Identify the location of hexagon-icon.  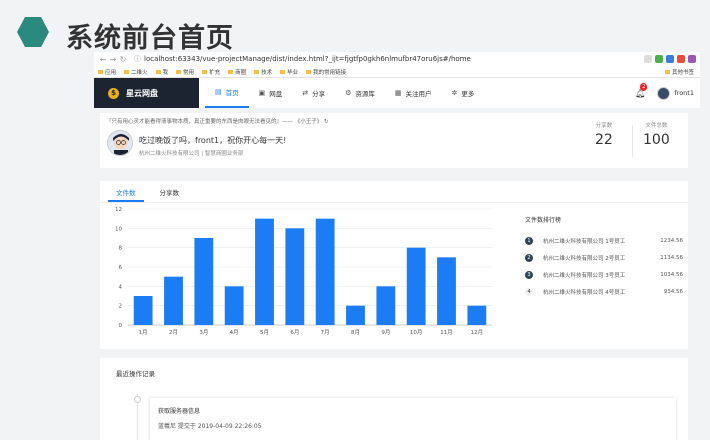
(33, 32).